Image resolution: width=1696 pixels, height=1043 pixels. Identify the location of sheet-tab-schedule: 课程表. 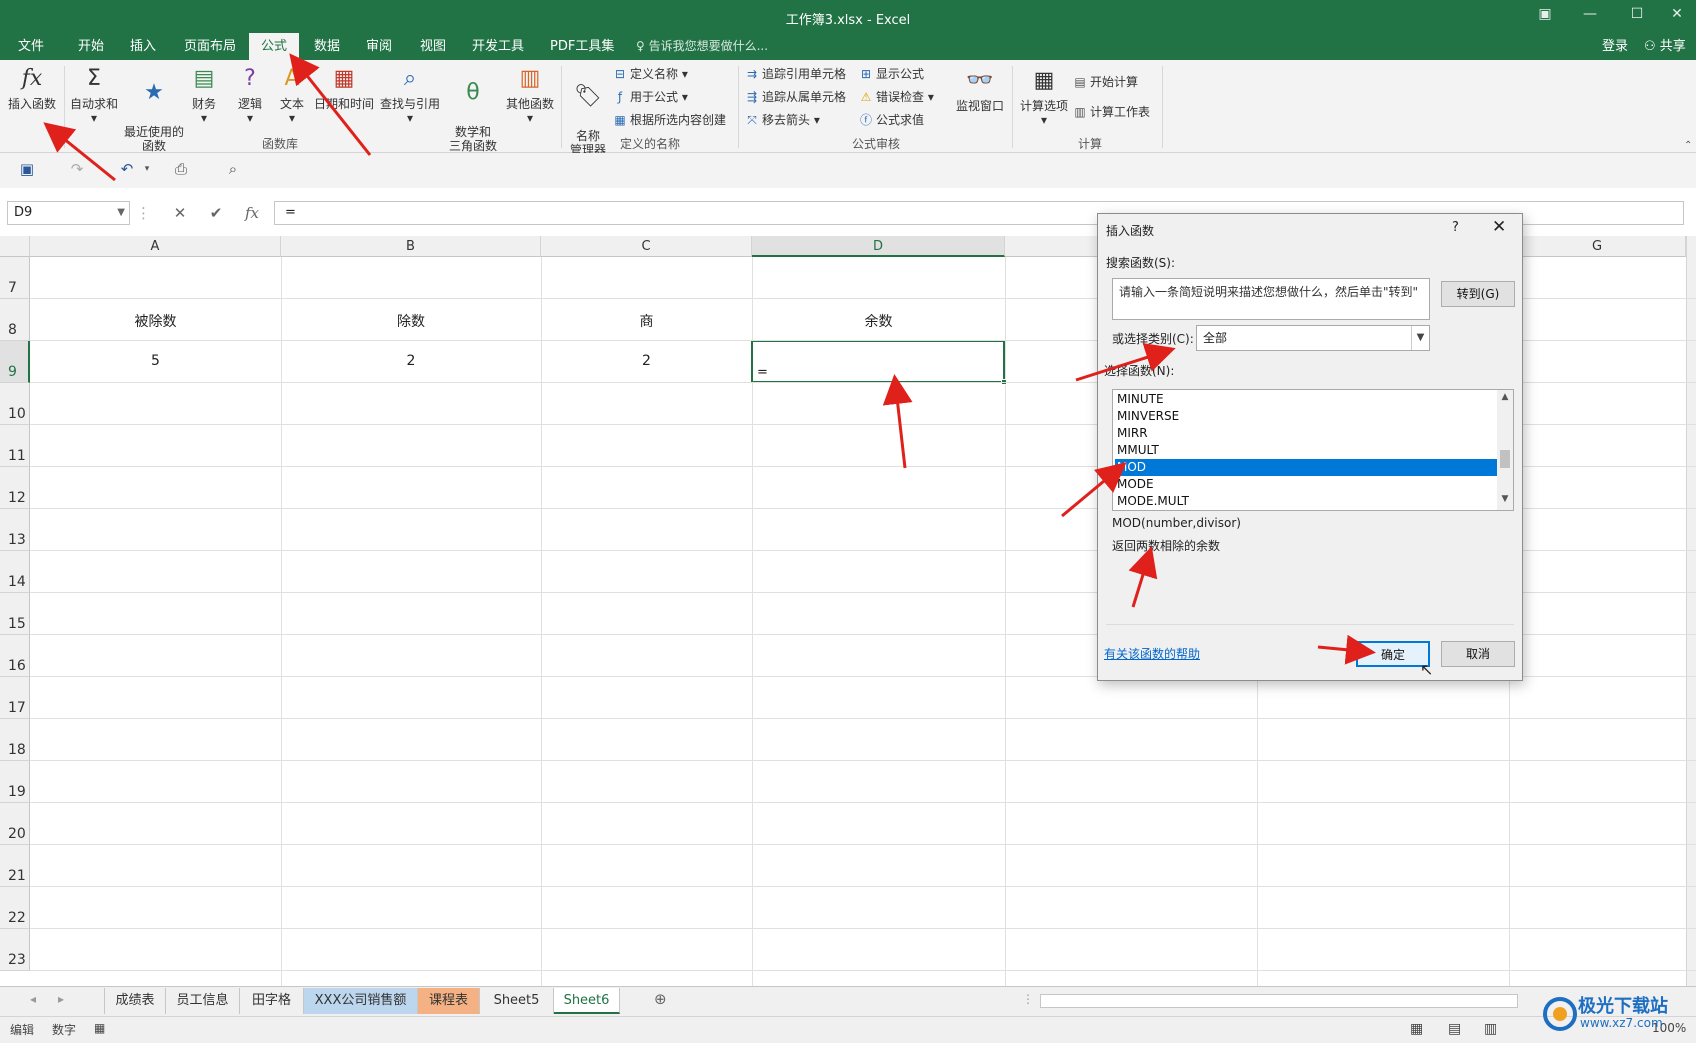
(449, 1001).